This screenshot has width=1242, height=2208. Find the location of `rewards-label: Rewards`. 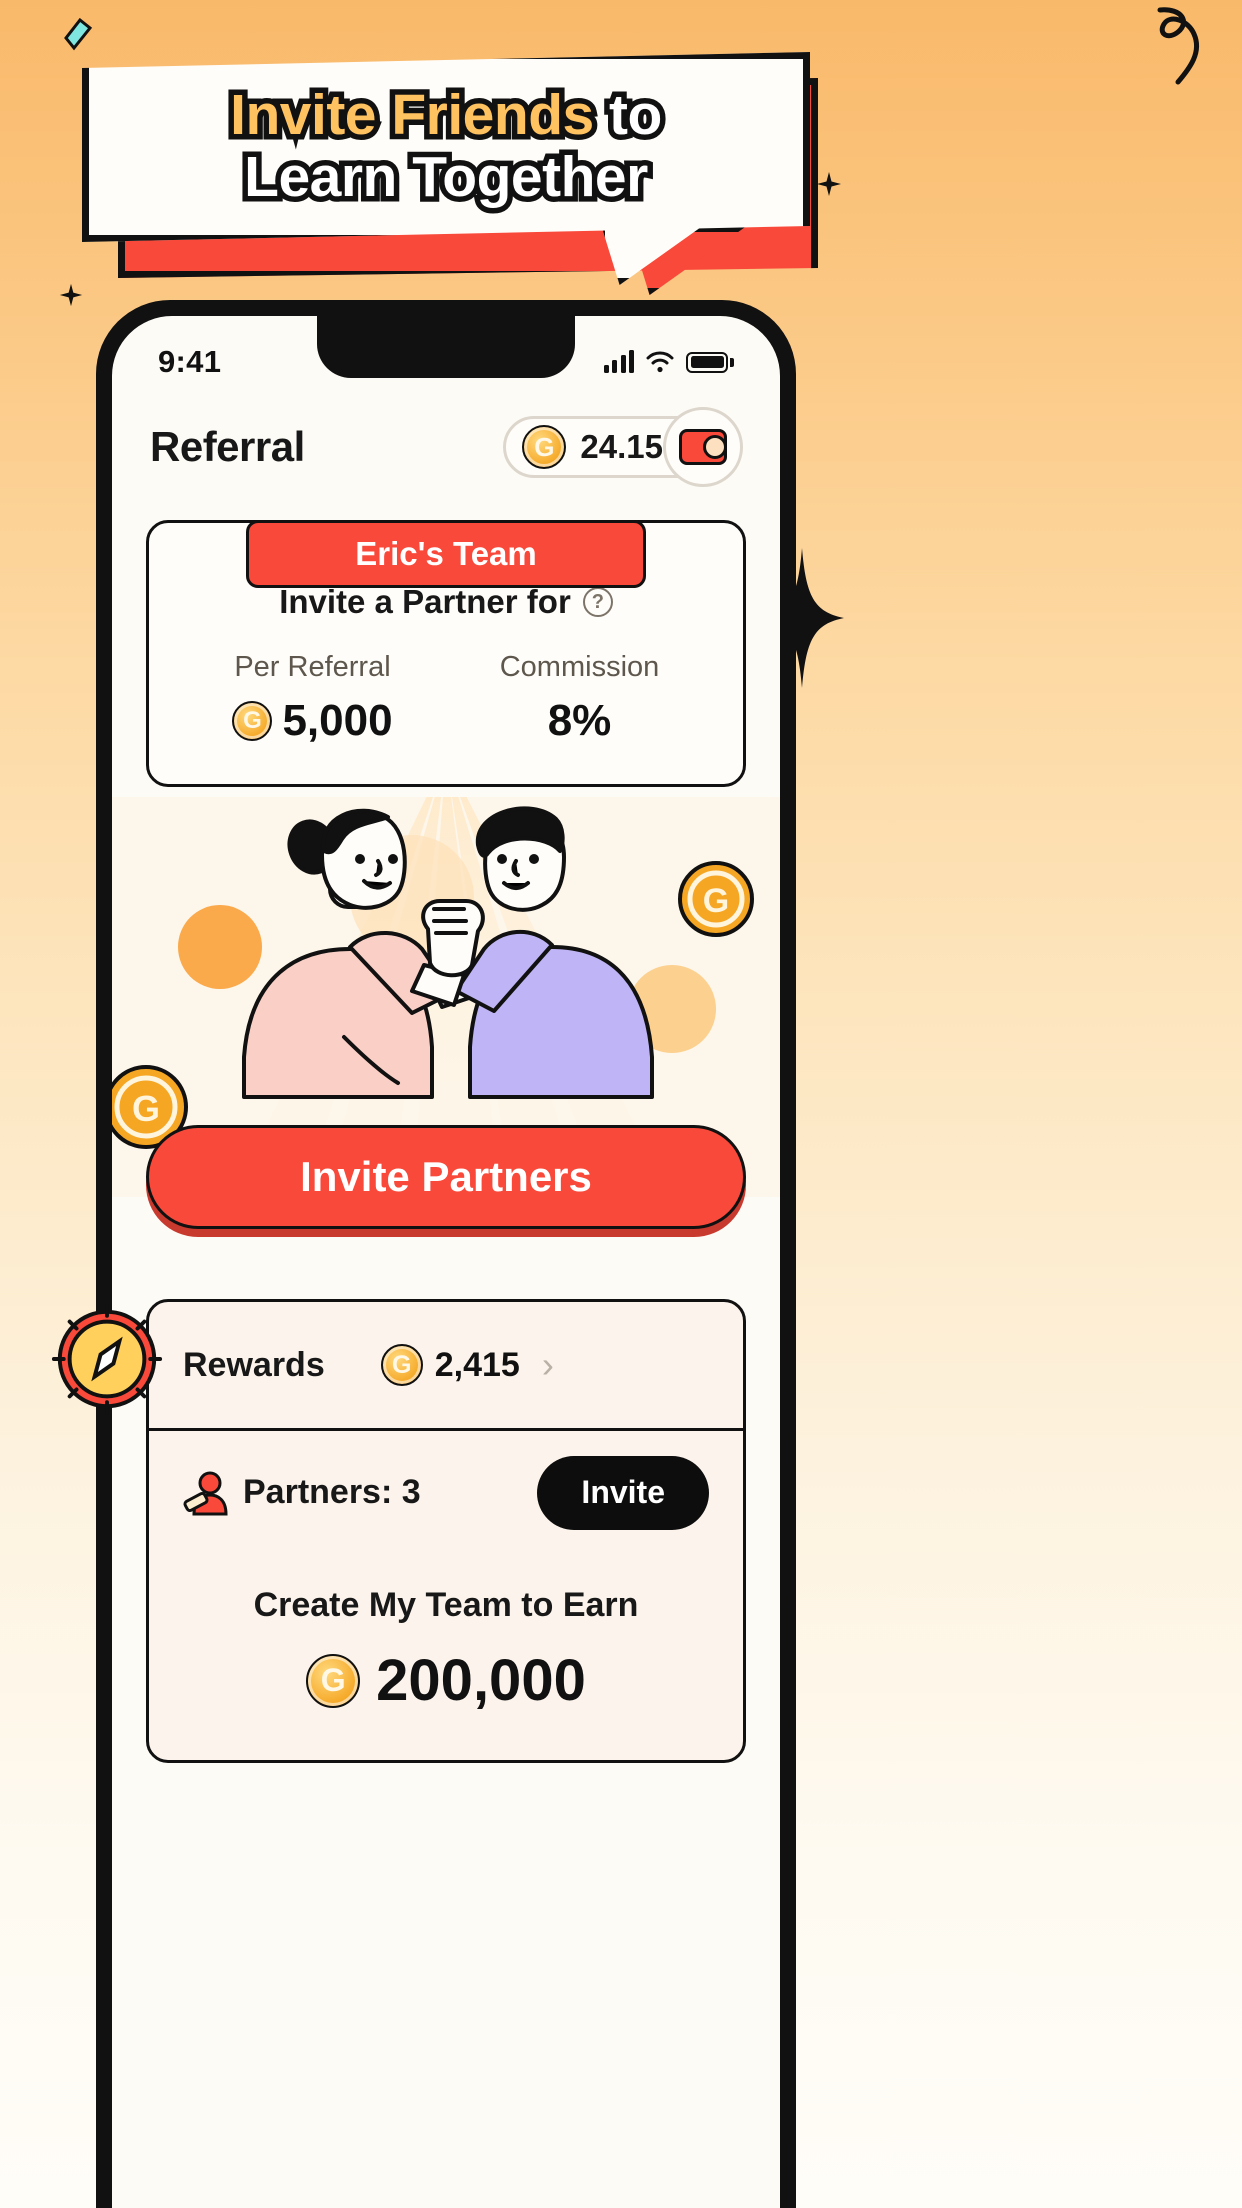

rewards-label: Rewards is located at coordinates (254, 1364).